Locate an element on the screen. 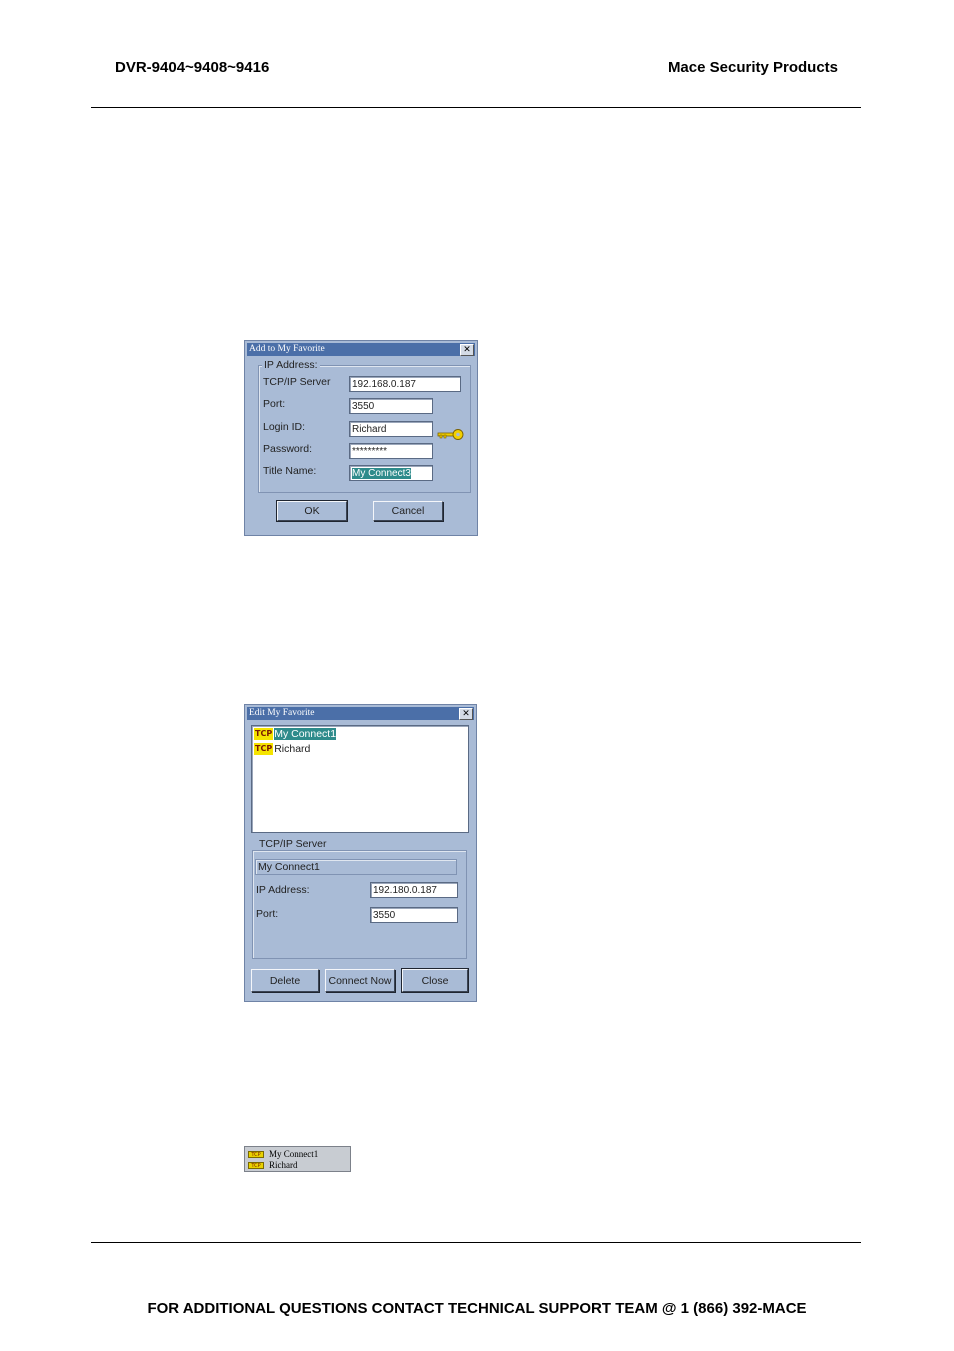  ip-address-label: IP Address: is located at coordinates (283, 890).